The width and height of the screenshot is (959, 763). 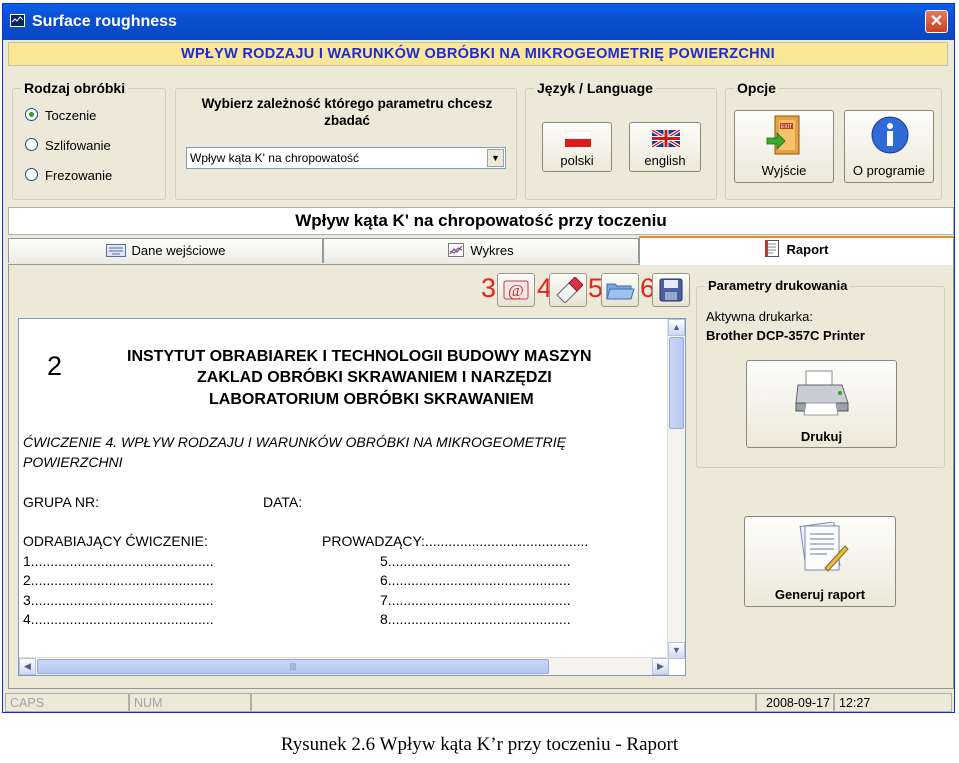 What do you see at coordinates (784, 170) in the screenshot?
I see `exit-label: Wyjście` at bounding box center [784, 170].